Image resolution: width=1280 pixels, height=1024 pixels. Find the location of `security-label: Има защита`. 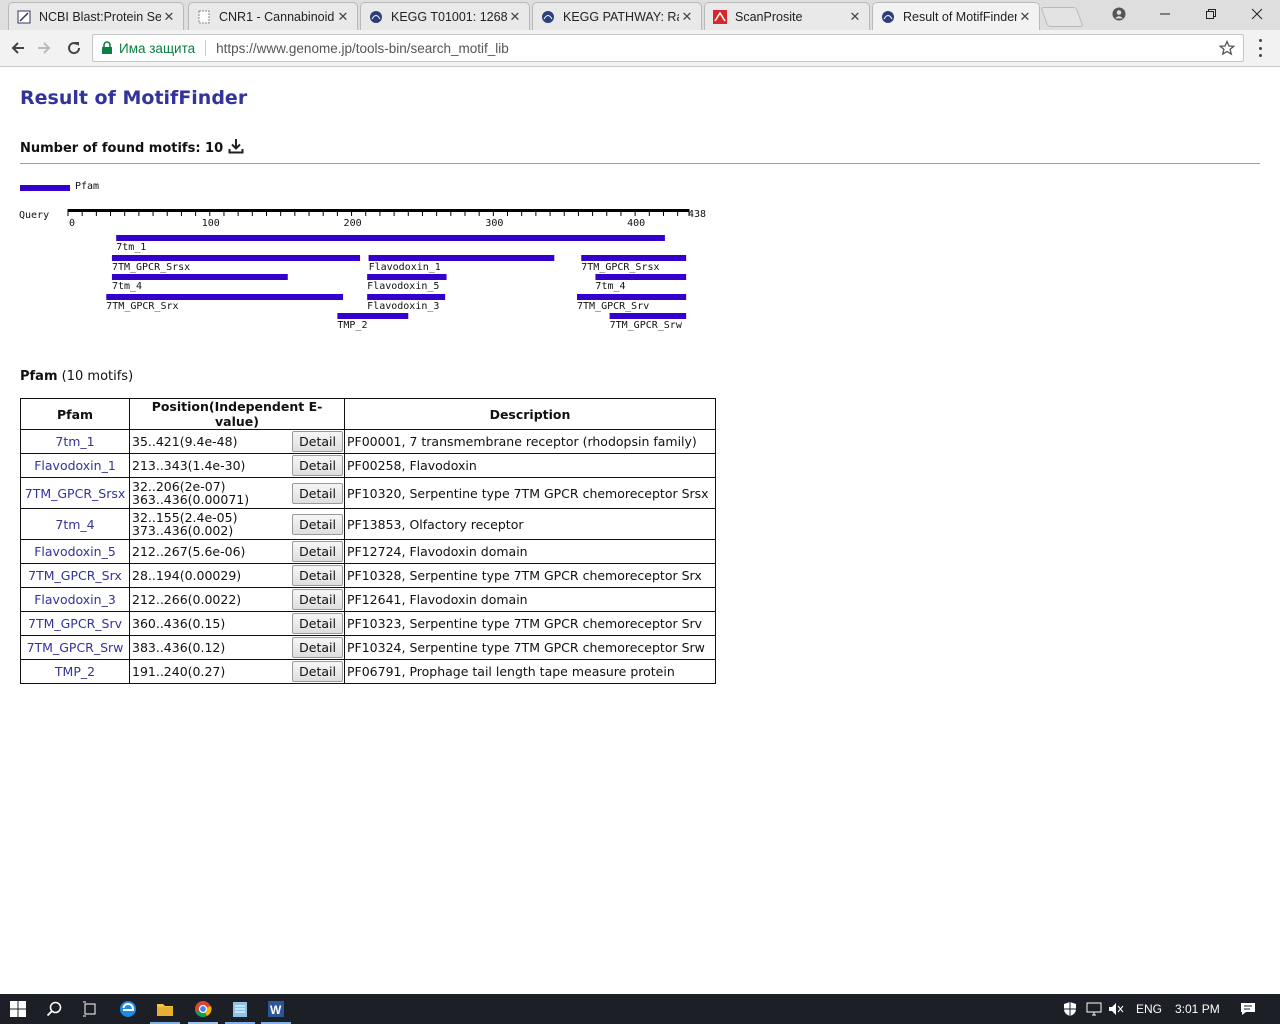

security-label: Има защита is located at coordinates (157, 48).